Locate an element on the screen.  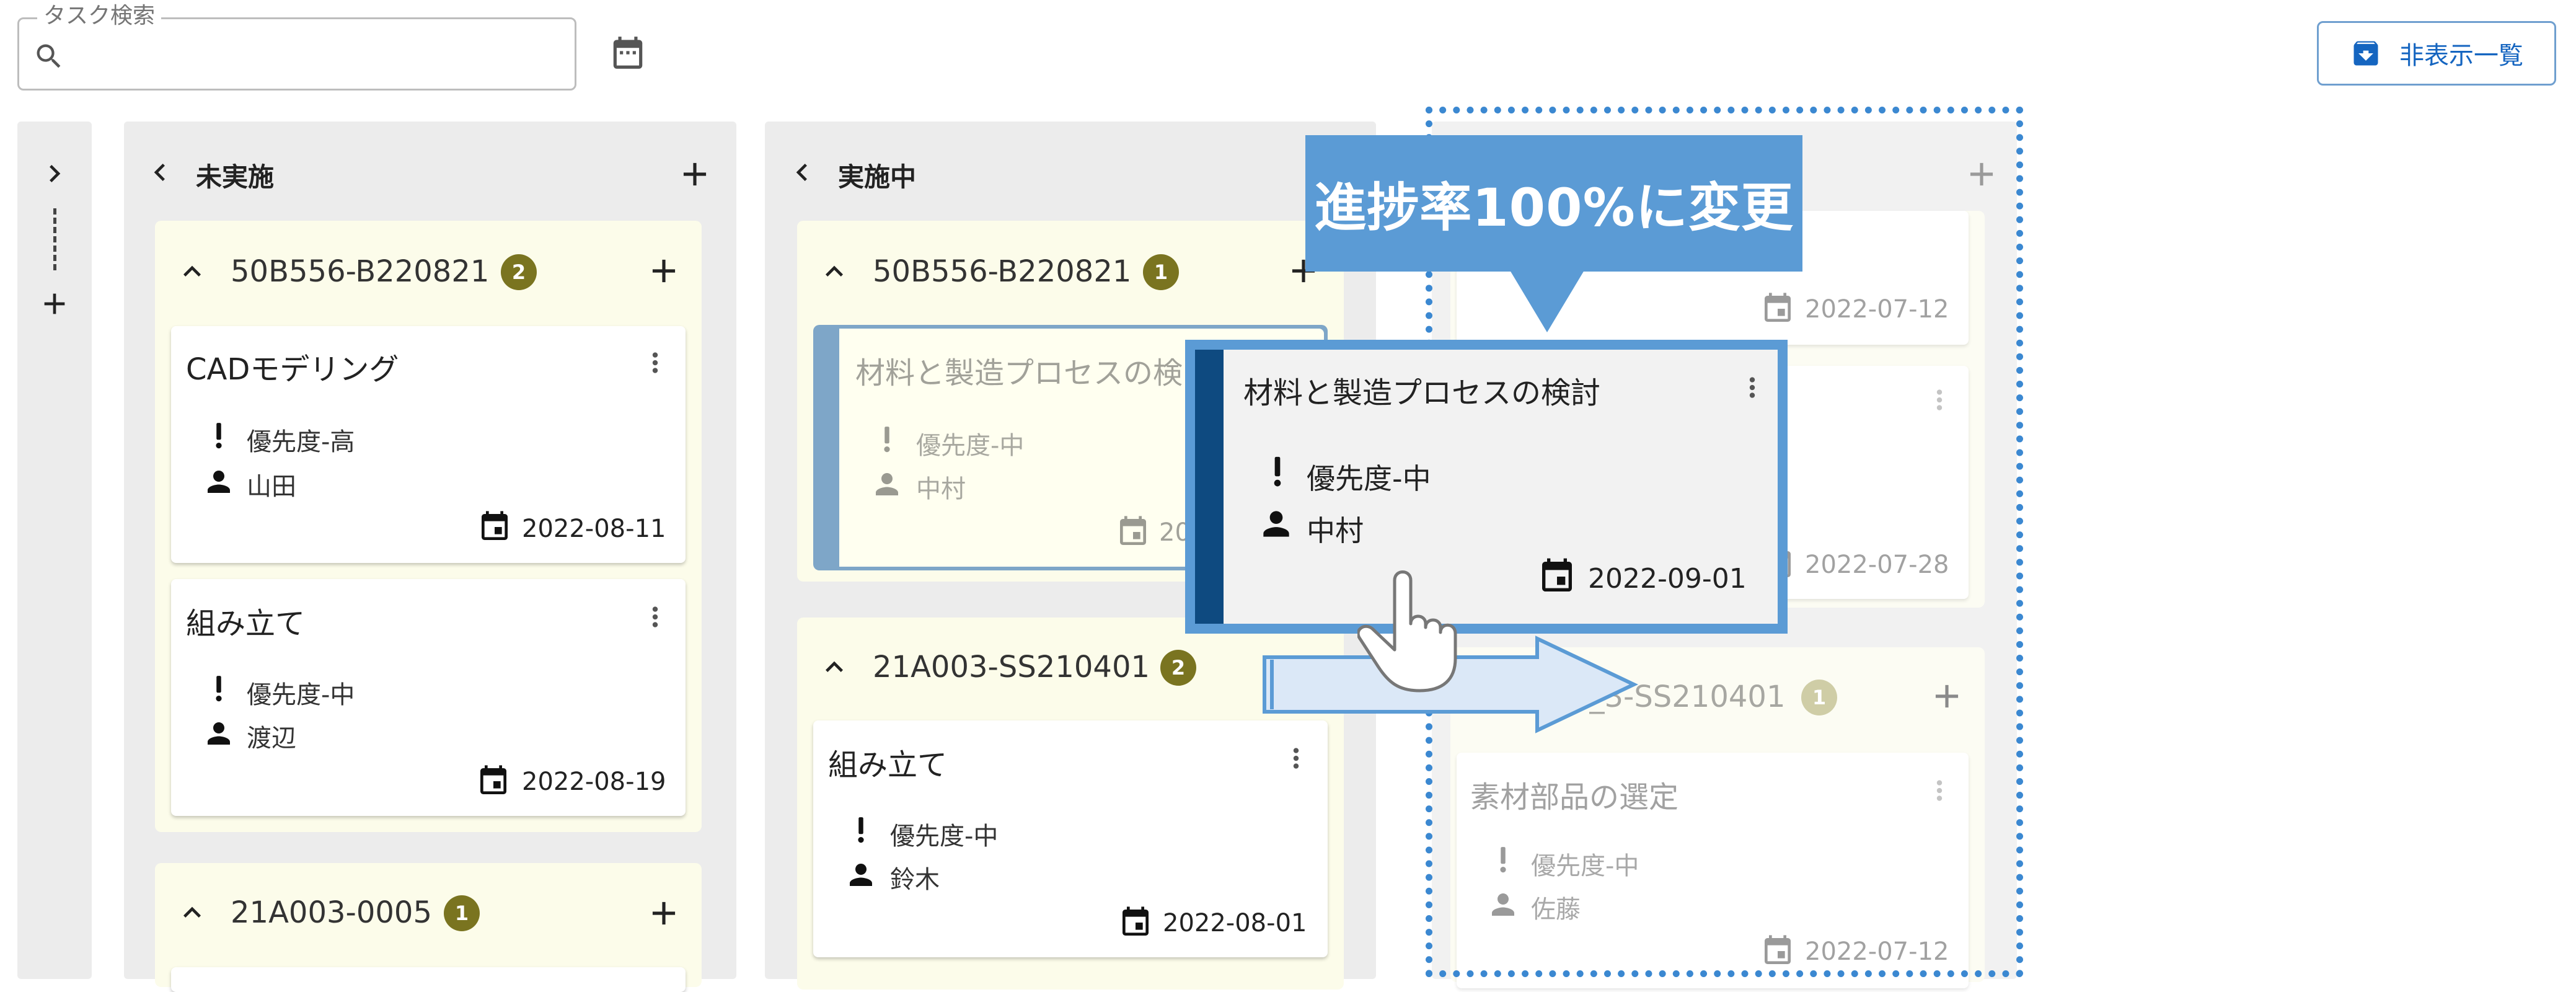
card-priority: 優先度-高 is located at coordinates (301, 442).